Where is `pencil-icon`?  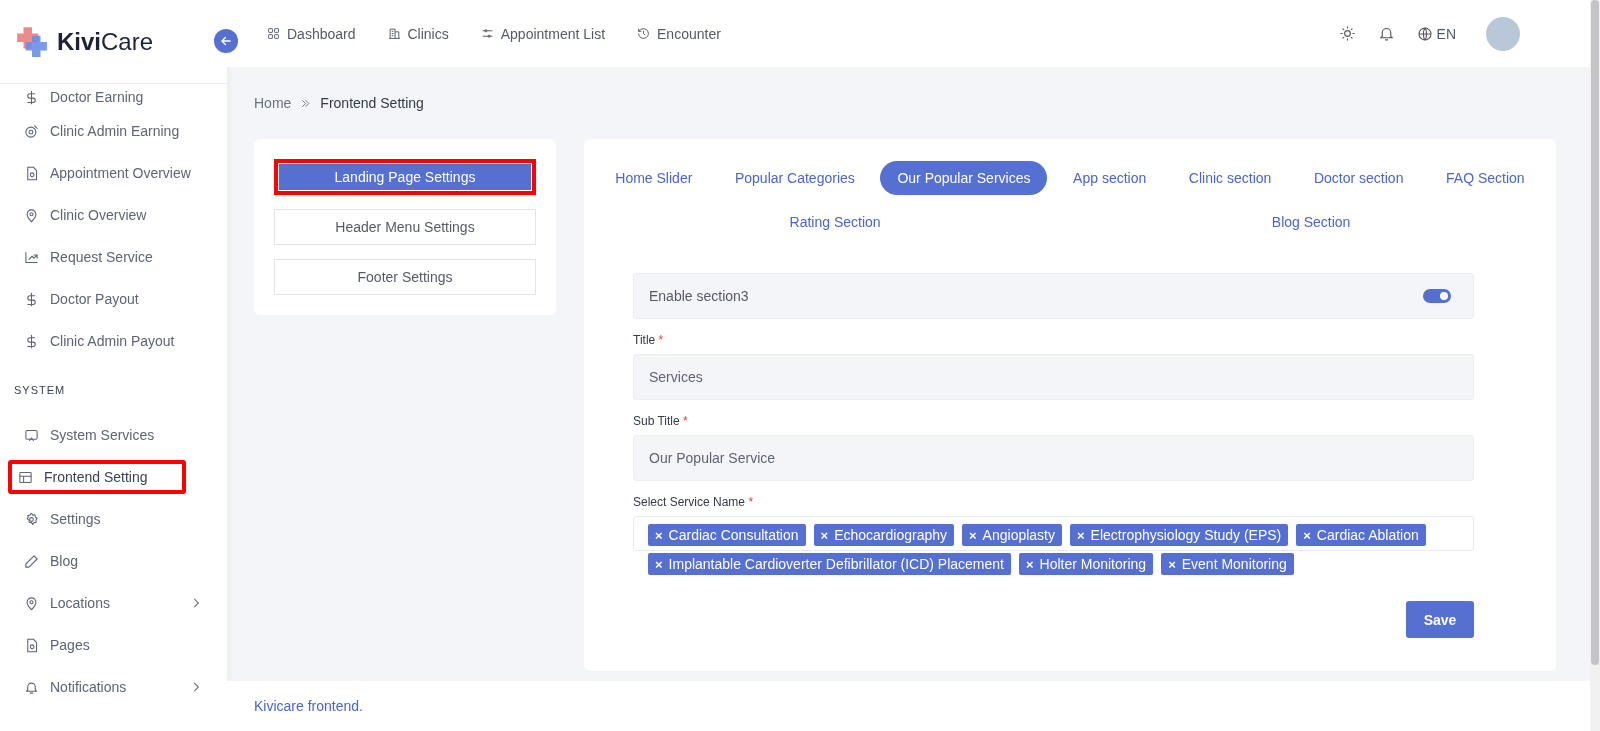 pencil-icon is located at coordinates (31, 561).